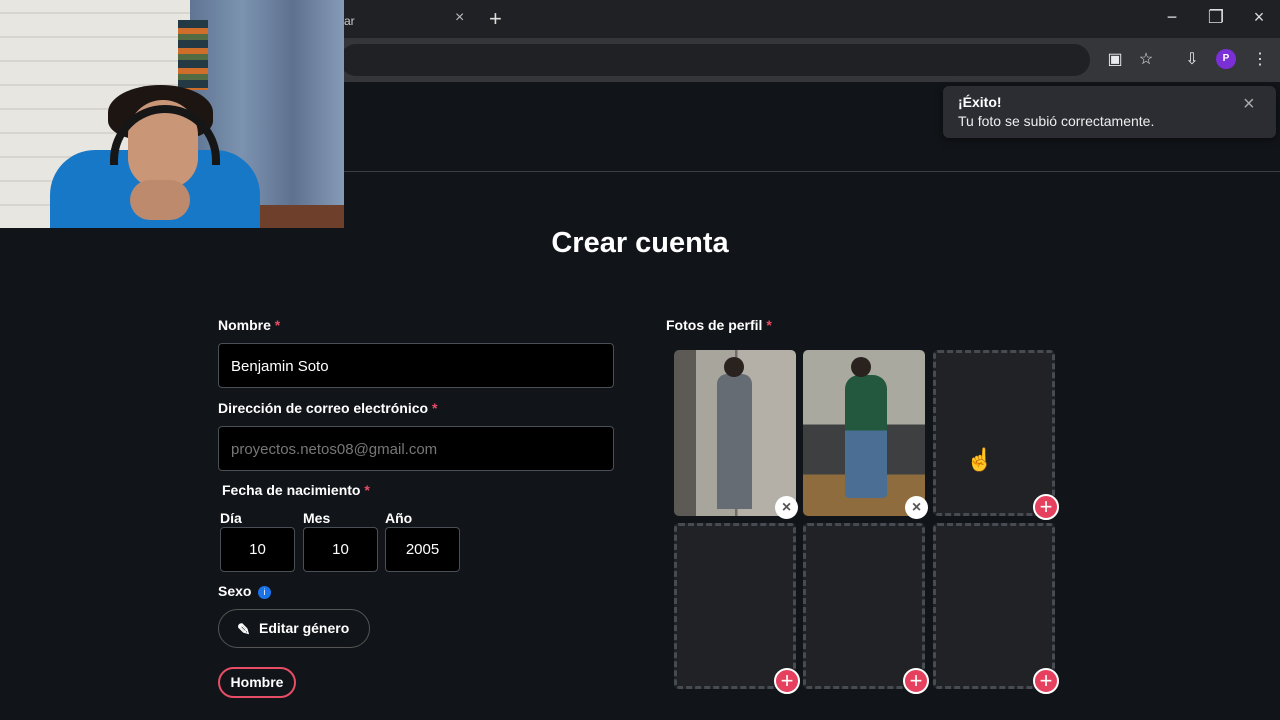 Image resolution: width=1280 pixels, height=720 pixels. I want to click on download-icon: ⇩, so click(1192, 60).